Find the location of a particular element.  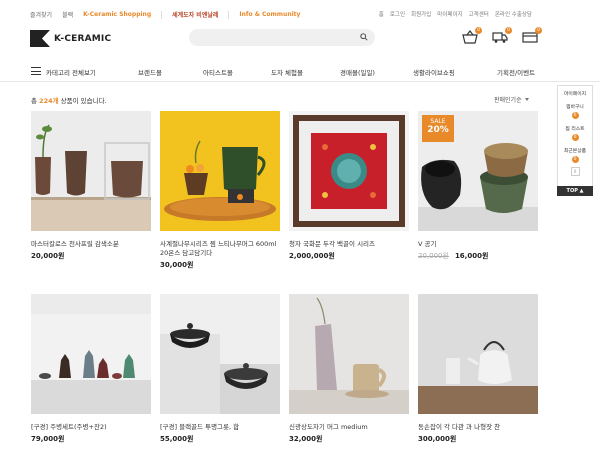

sale-percent: 20% is located at coordinates (438, 130).